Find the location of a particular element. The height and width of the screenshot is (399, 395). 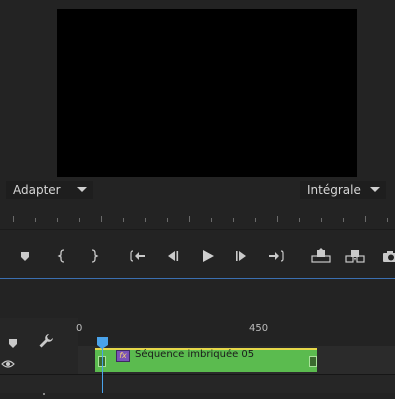

mark-out-icon is located at coordinates (94, 256).